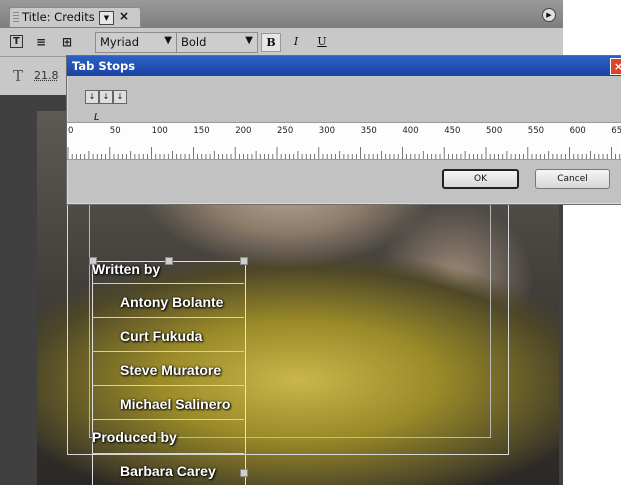  I want to click on templates-icon: ⊞, so click(67, 42).